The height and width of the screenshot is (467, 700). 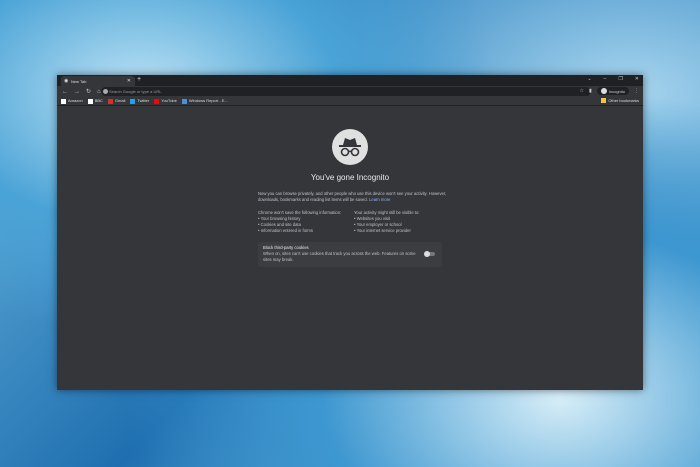 I want to click on profile-label: Incognito, so click(x=616, y=91).